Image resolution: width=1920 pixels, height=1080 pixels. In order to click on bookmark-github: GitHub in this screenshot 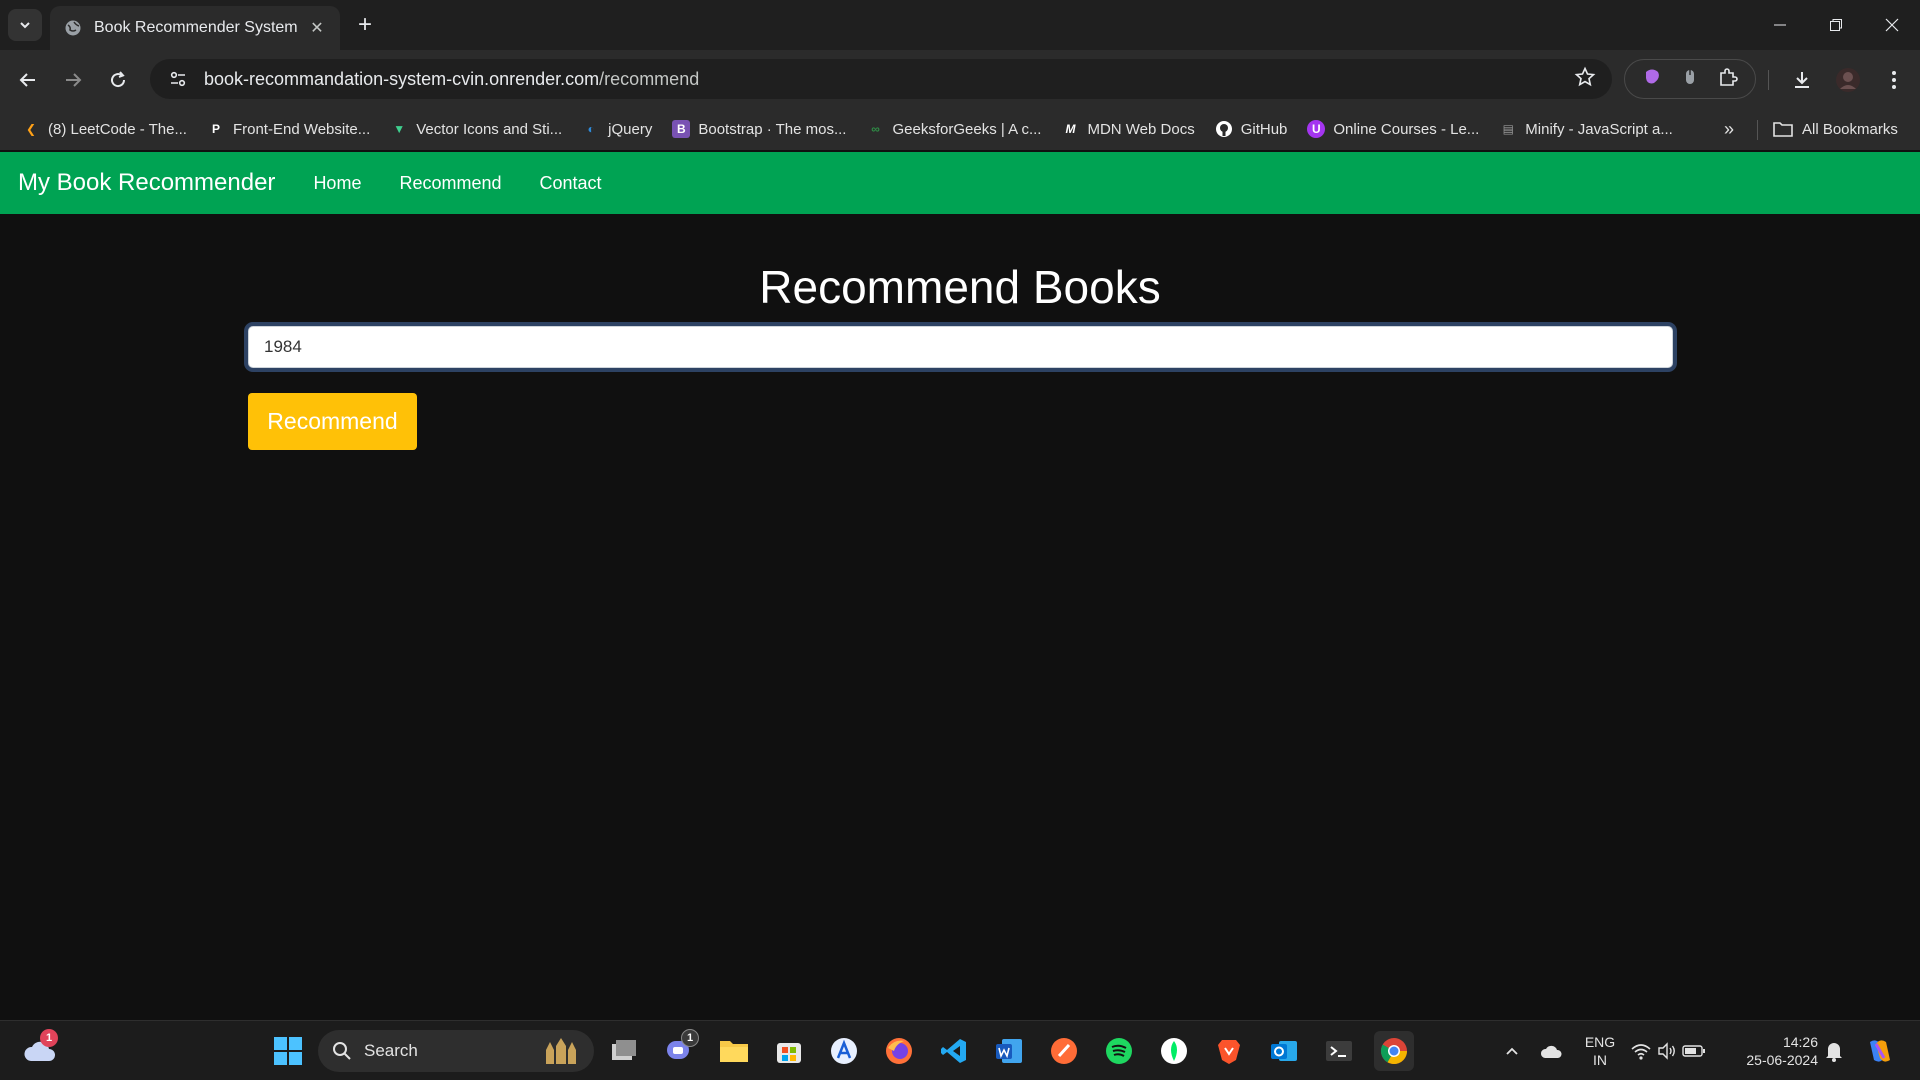, I will do `click(1251, 129)`.